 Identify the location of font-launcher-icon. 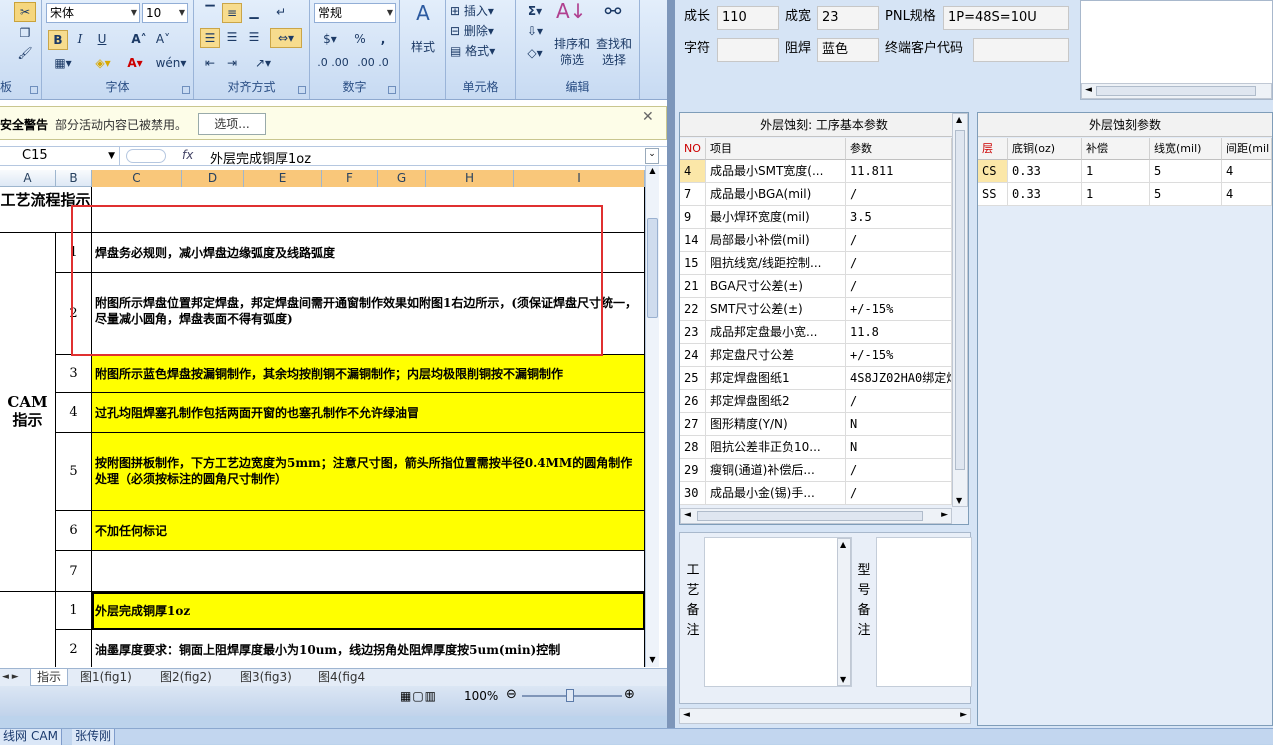
(186, 90).